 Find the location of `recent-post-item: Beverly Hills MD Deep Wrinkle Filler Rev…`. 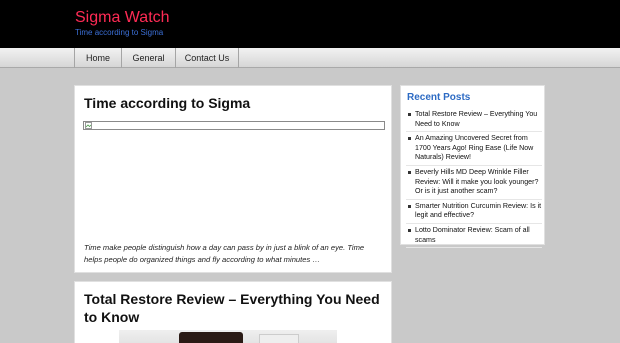

recent-post-item: Beverly Hills MD Deep Wrinkle Filler Rev… is located at coordinates (474, 183).